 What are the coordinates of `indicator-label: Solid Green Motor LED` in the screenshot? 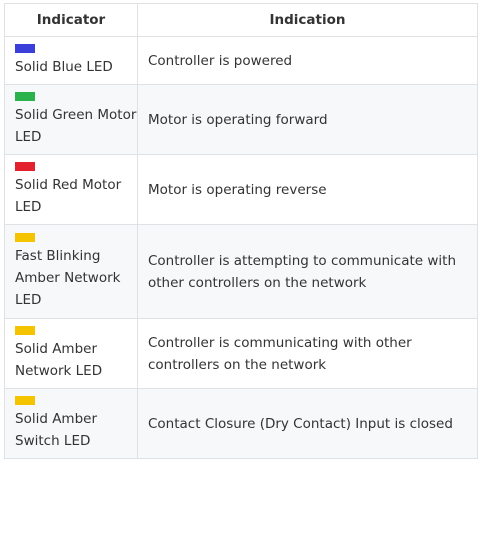 It's located at (76, 125).